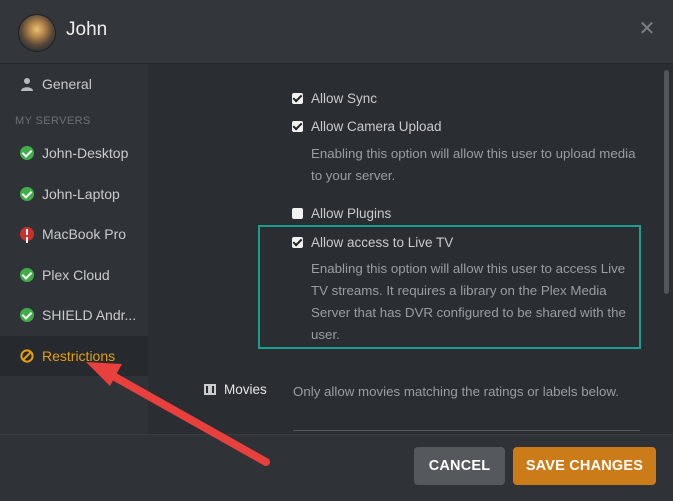  I want to click on sidebar-item-server: John-Desktop, so click(74, 153).